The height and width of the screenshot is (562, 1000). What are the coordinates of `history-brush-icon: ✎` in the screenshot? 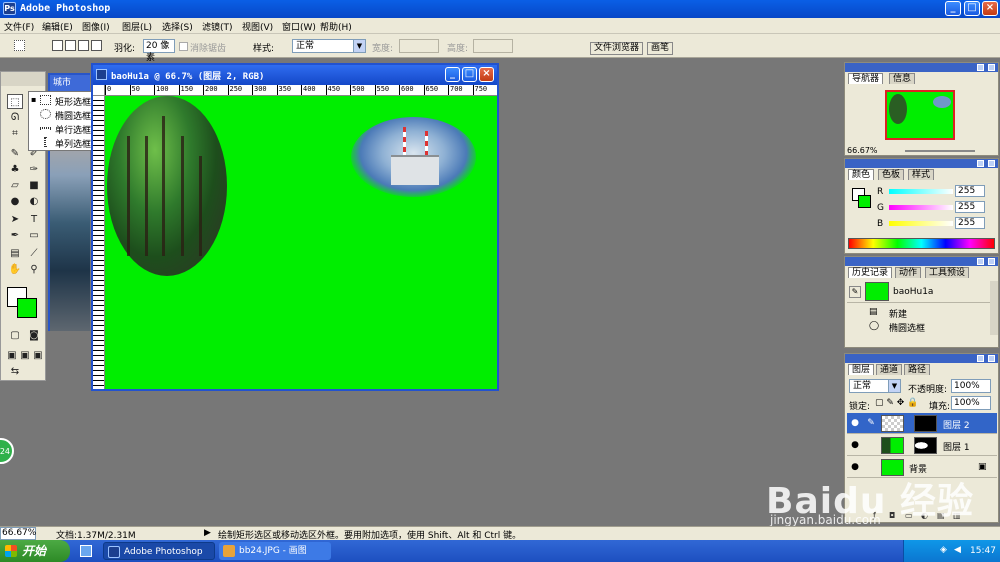 It's located at (855, 292).